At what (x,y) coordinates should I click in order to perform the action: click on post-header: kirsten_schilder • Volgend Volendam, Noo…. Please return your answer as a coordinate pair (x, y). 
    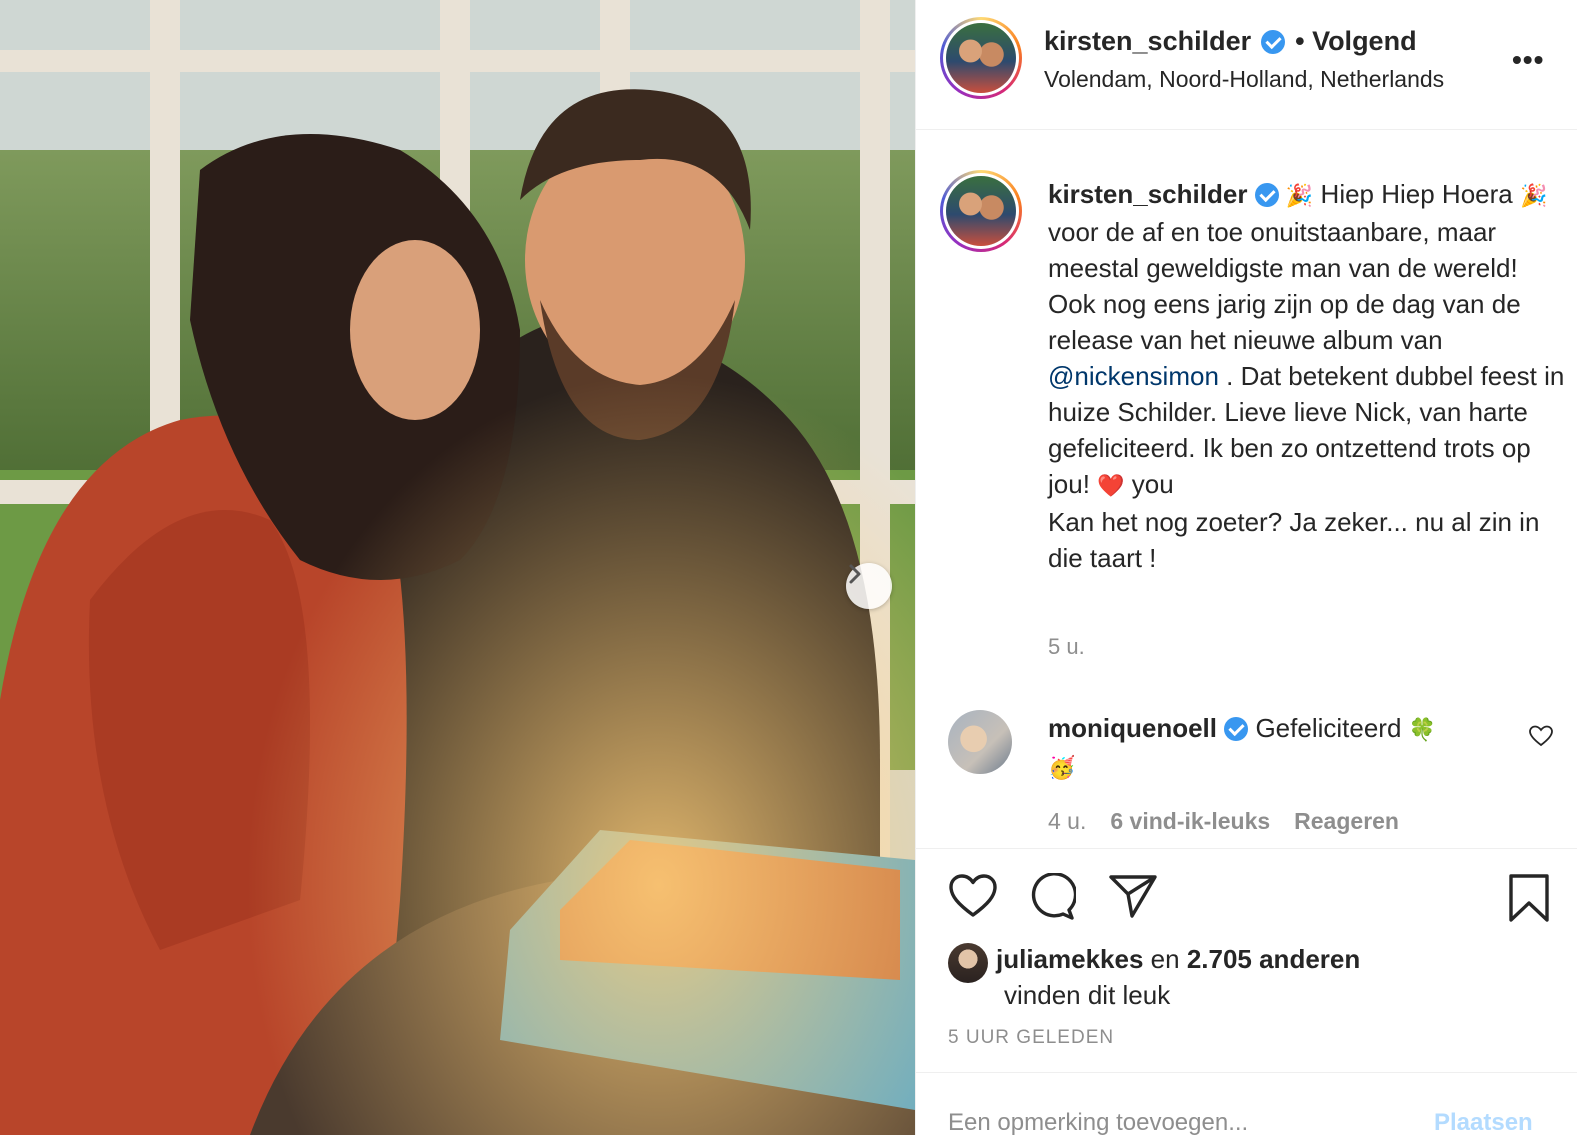
    Looking at the image, I should click on (1246, 65).